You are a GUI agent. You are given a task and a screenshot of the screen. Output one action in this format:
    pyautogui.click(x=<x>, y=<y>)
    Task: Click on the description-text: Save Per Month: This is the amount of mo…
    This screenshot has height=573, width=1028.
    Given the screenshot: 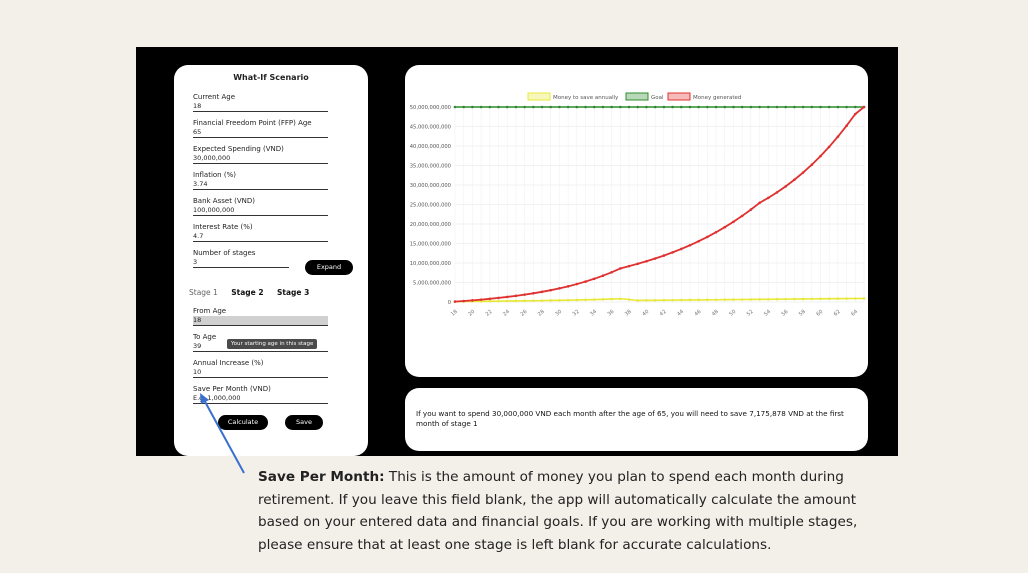 What is the action you would take?
    pyautogui.click(x=578, y=511)
    